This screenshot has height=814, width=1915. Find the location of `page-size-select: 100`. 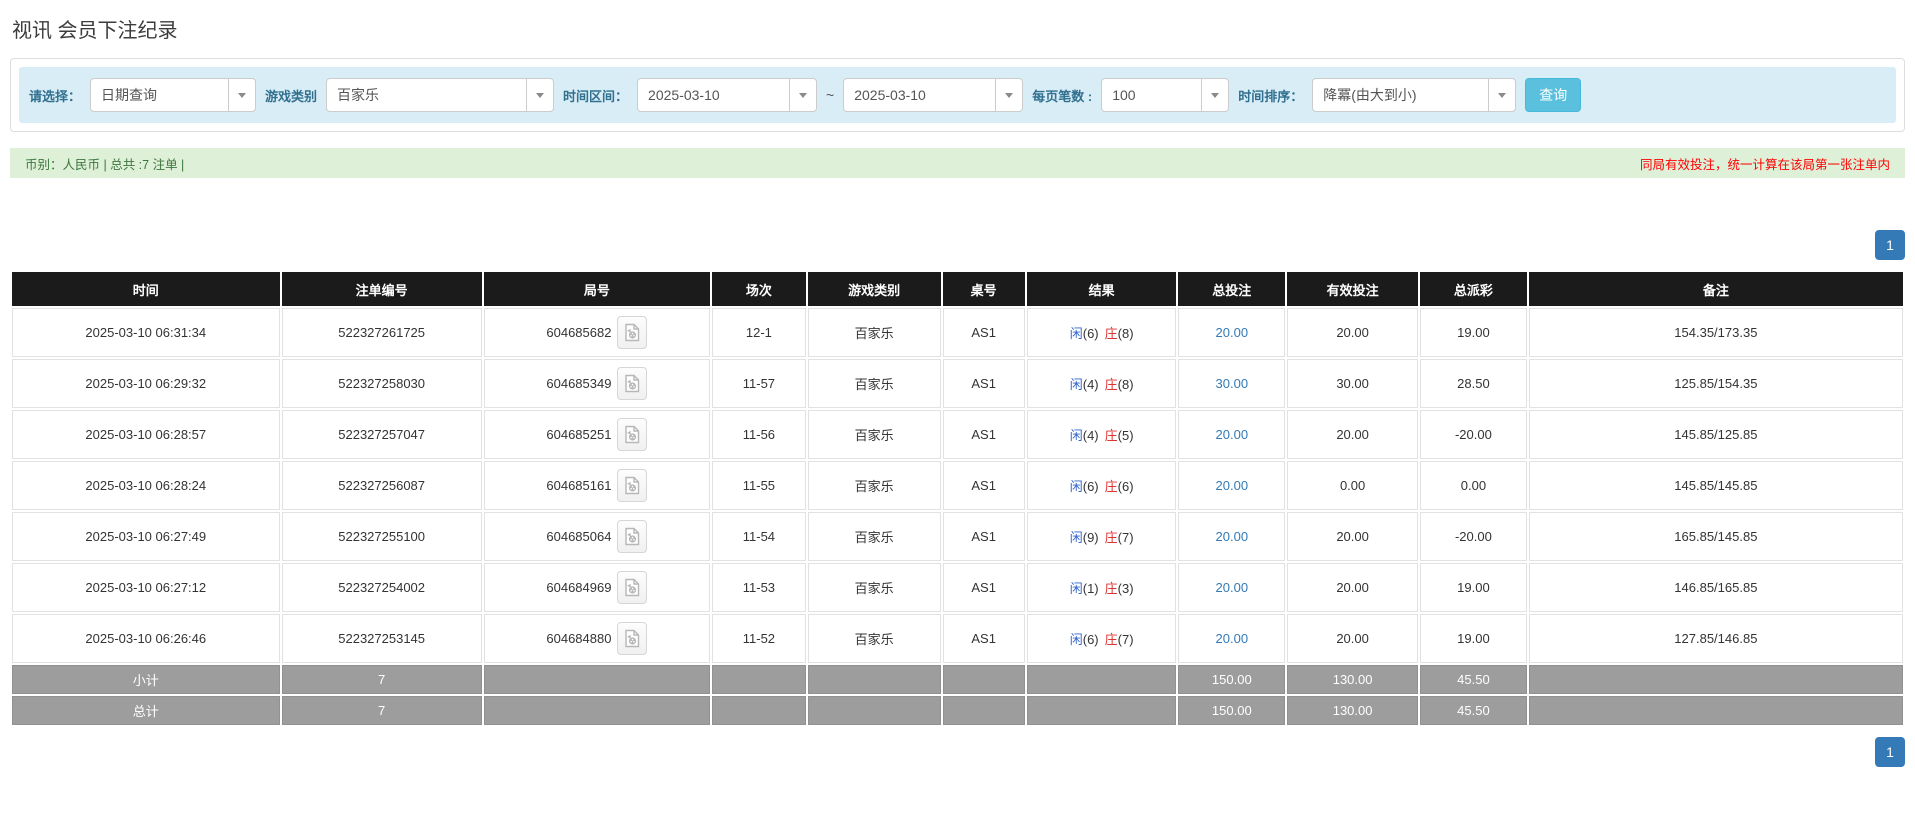

page-size-select: 100 is located at coordinates (1165, 95).